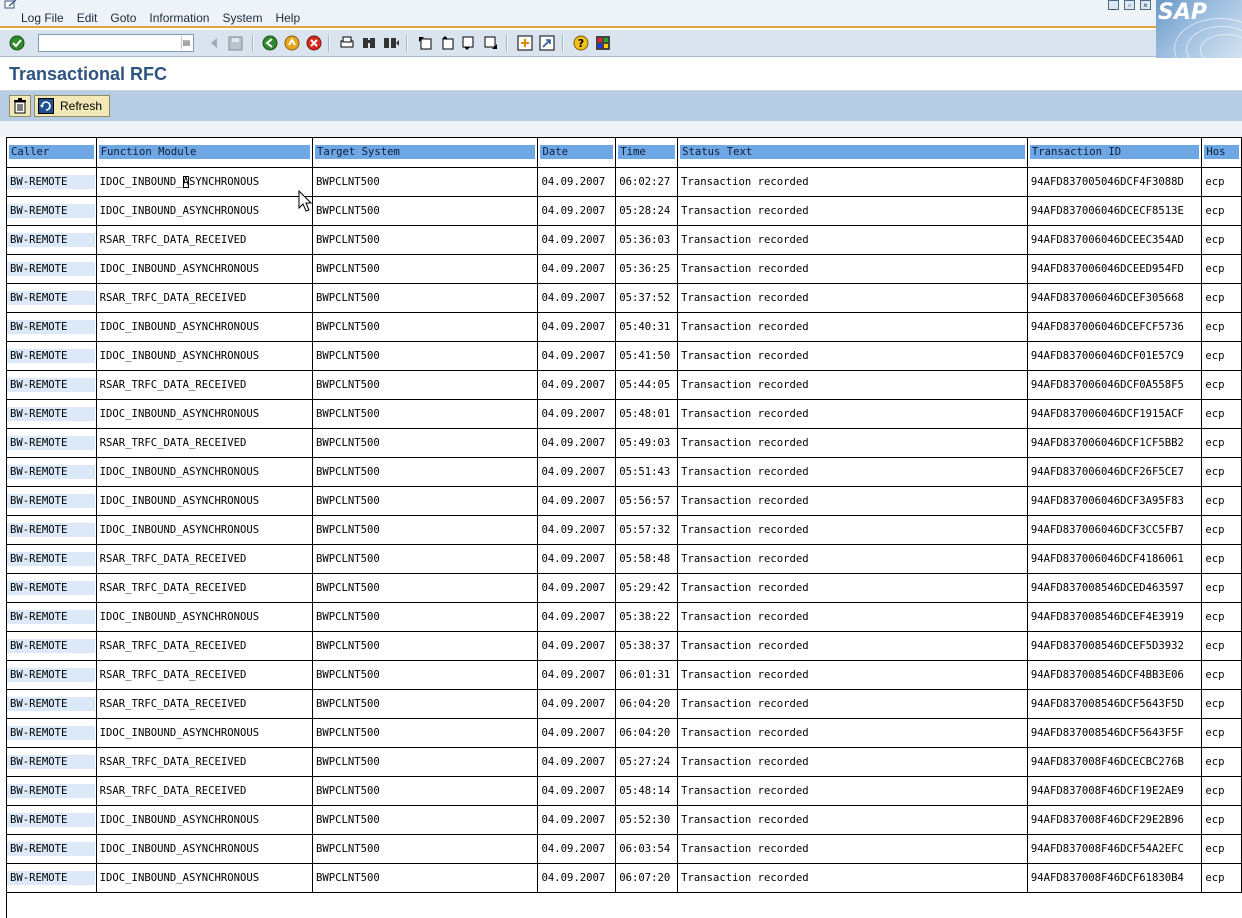 This screenshot has height=918, width=1242. I want to click on cell-transaction-id: 94AFD837006046DCEF305668, so click(1115, 298).